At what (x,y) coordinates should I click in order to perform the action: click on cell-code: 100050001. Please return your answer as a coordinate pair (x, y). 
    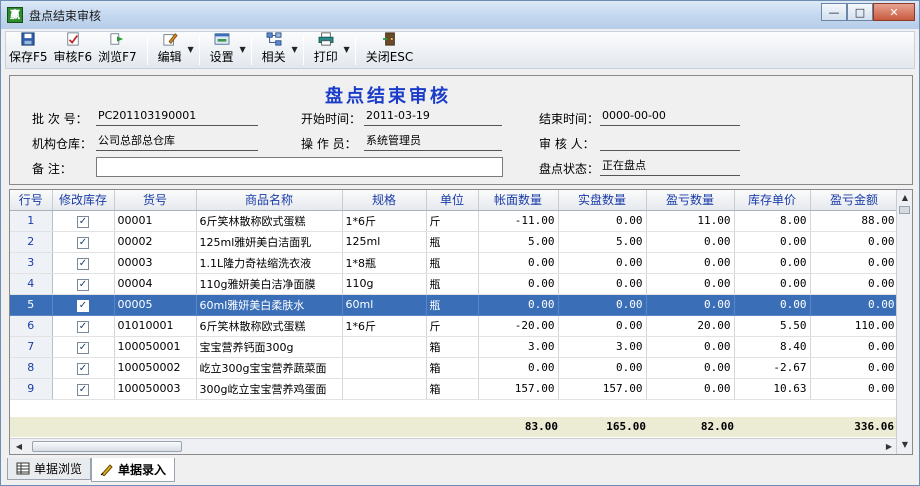
    Looking at the image, I should click on (155, 347).